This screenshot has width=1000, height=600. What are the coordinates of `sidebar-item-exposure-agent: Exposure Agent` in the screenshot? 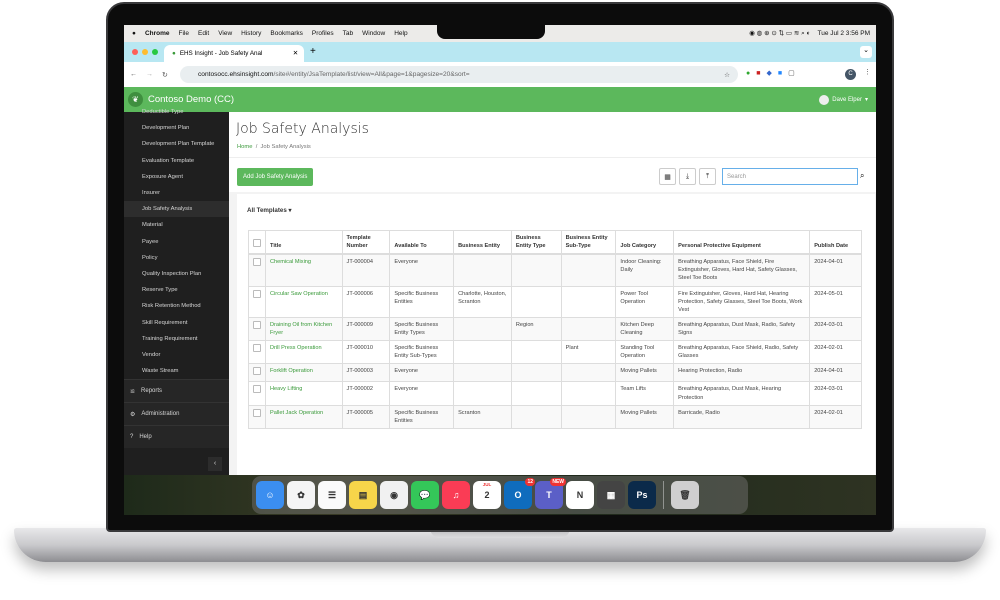 It's located at (176, 177).